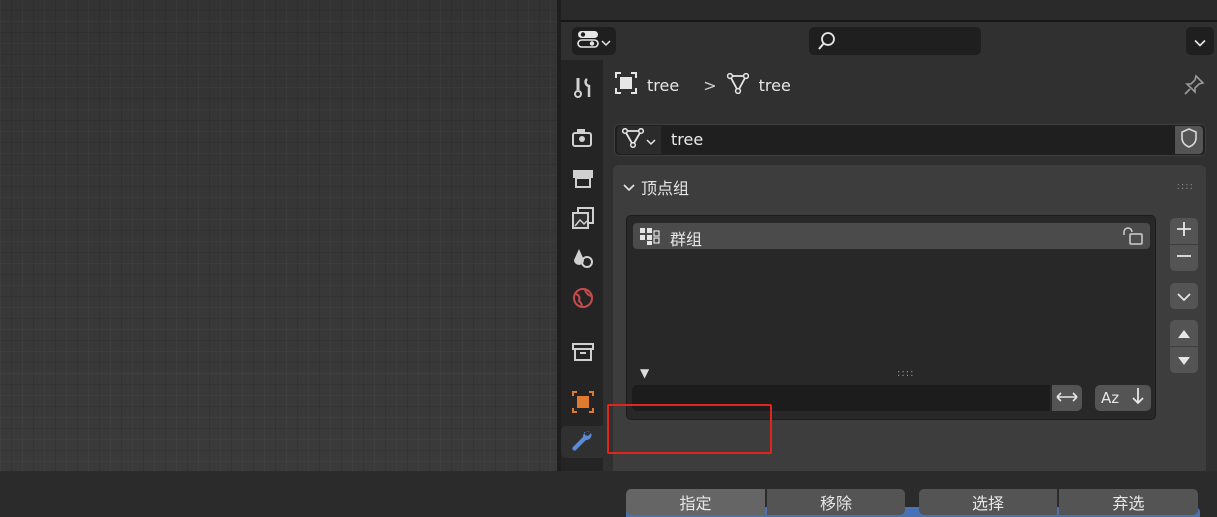  I want to click on mesh-name-field: tree, so click(687, 139).